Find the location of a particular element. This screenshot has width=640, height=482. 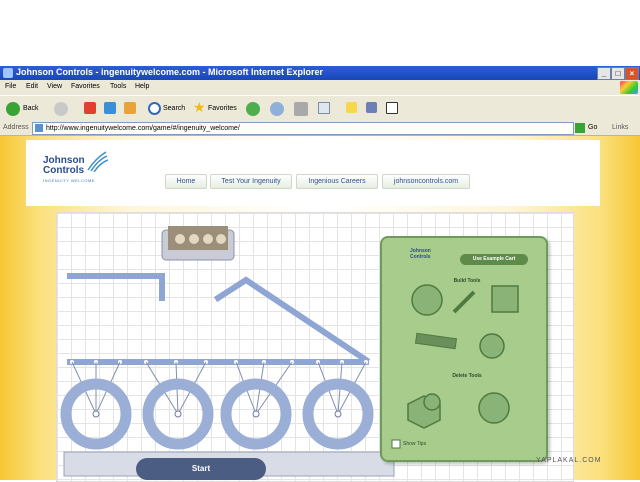

refresh-icon is located at coordinates (110, 108).